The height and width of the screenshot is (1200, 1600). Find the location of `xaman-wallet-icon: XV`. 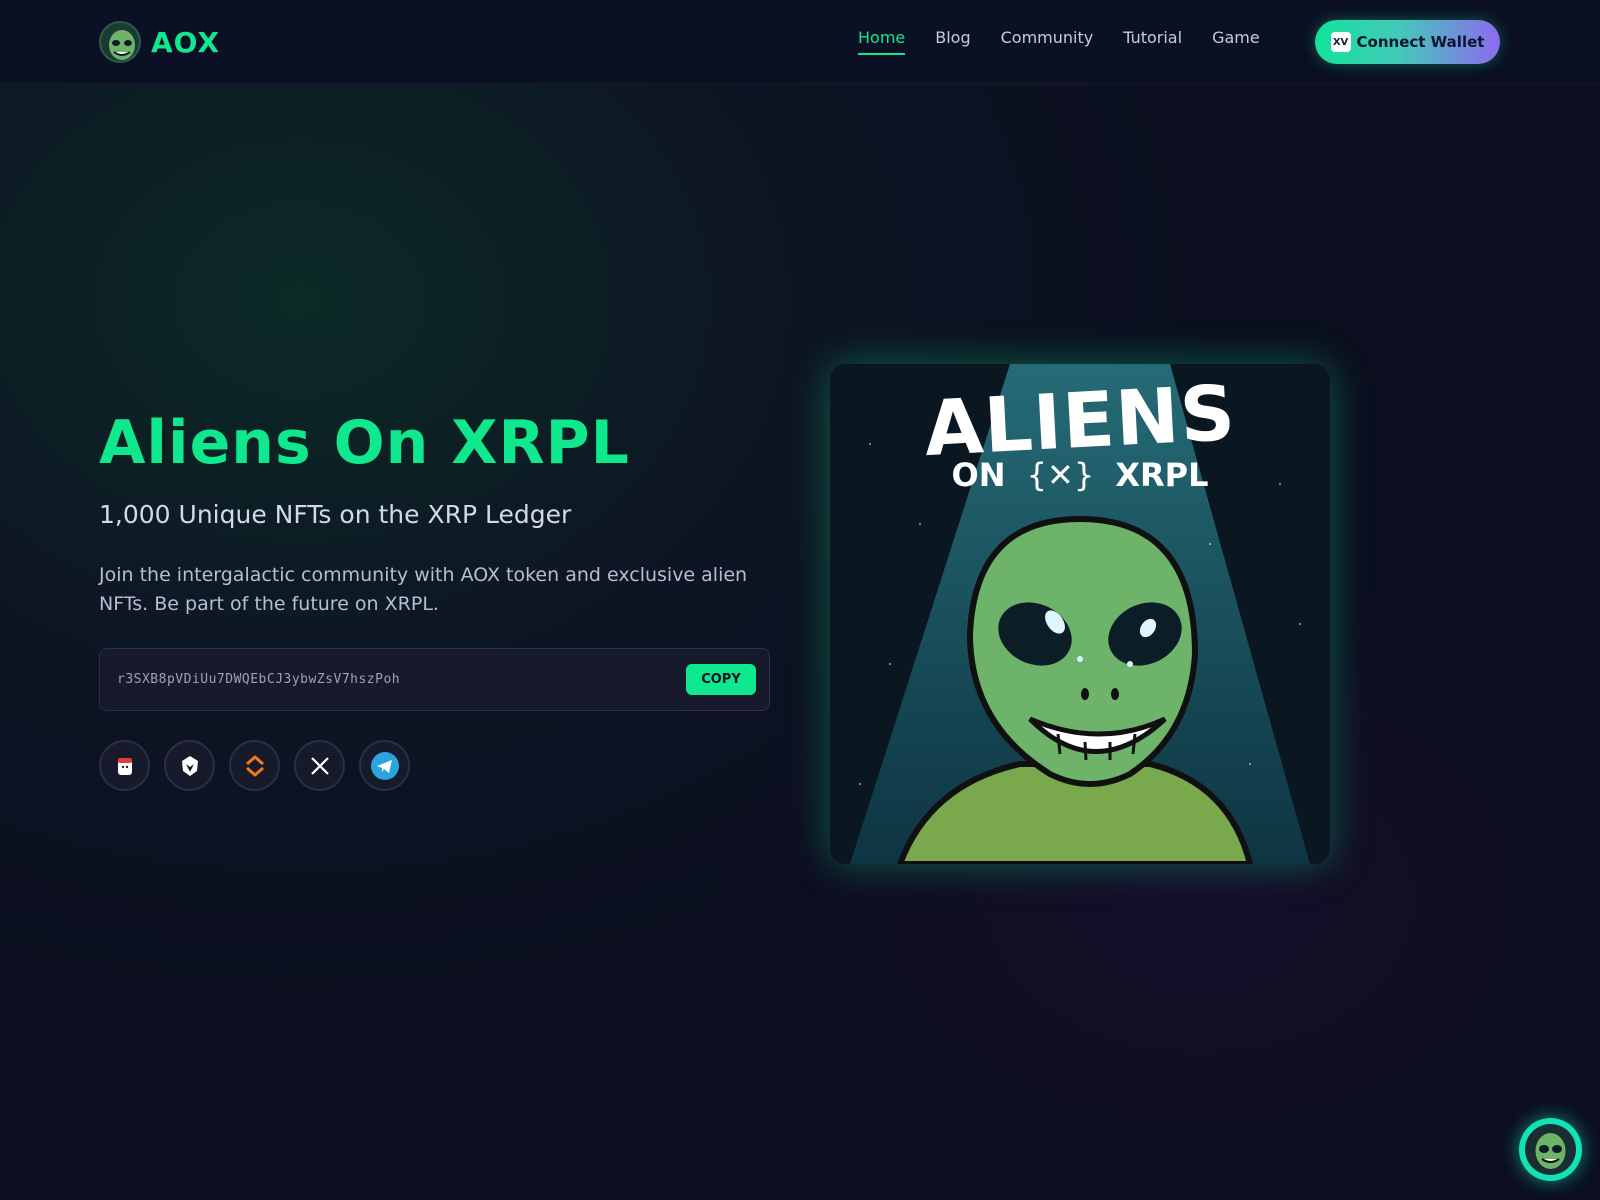

xaman-wallet-icon: XV is located at coordinates (1340, 42).